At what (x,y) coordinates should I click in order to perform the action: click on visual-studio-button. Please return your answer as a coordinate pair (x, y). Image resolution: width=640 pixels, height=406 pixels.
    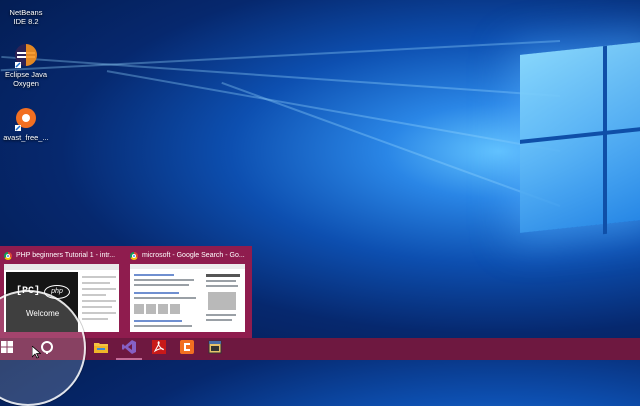
    Looking at the image, I should click on (129, 349).